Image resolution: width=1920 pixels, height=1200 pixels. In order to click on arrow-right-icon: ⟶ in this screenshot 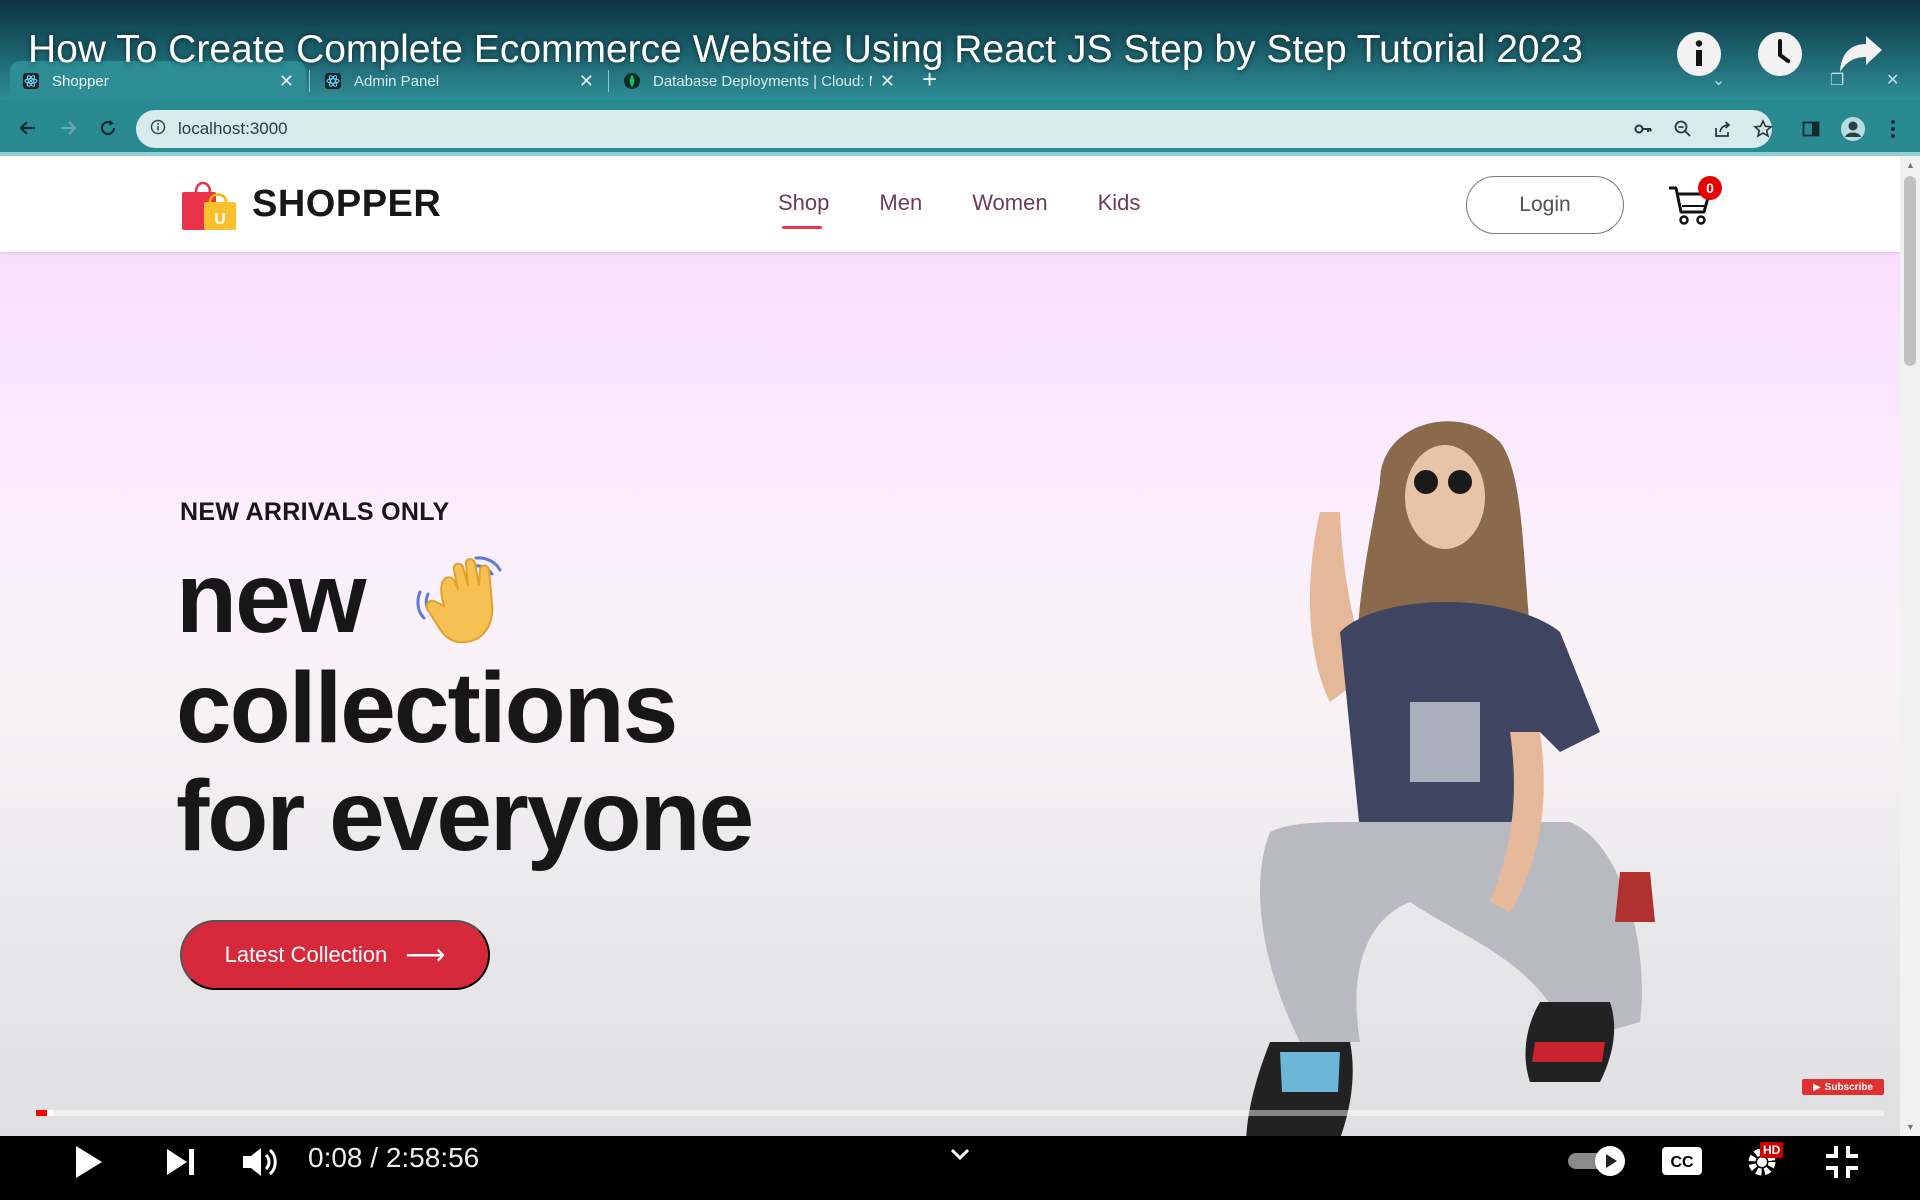, I will do `click(425, 954)`.